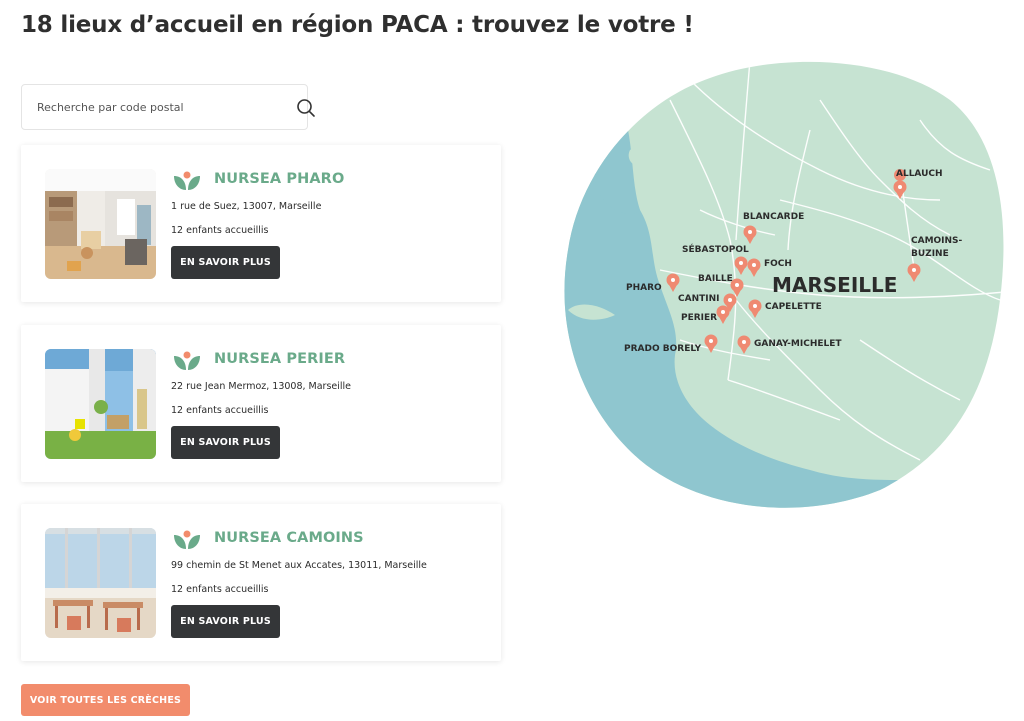 The width and height of the screenshot is (1024, 721). Describe the element at coordinates (778, 264) in the screenshot. I see `map-label-foch: FOCH` at that location.